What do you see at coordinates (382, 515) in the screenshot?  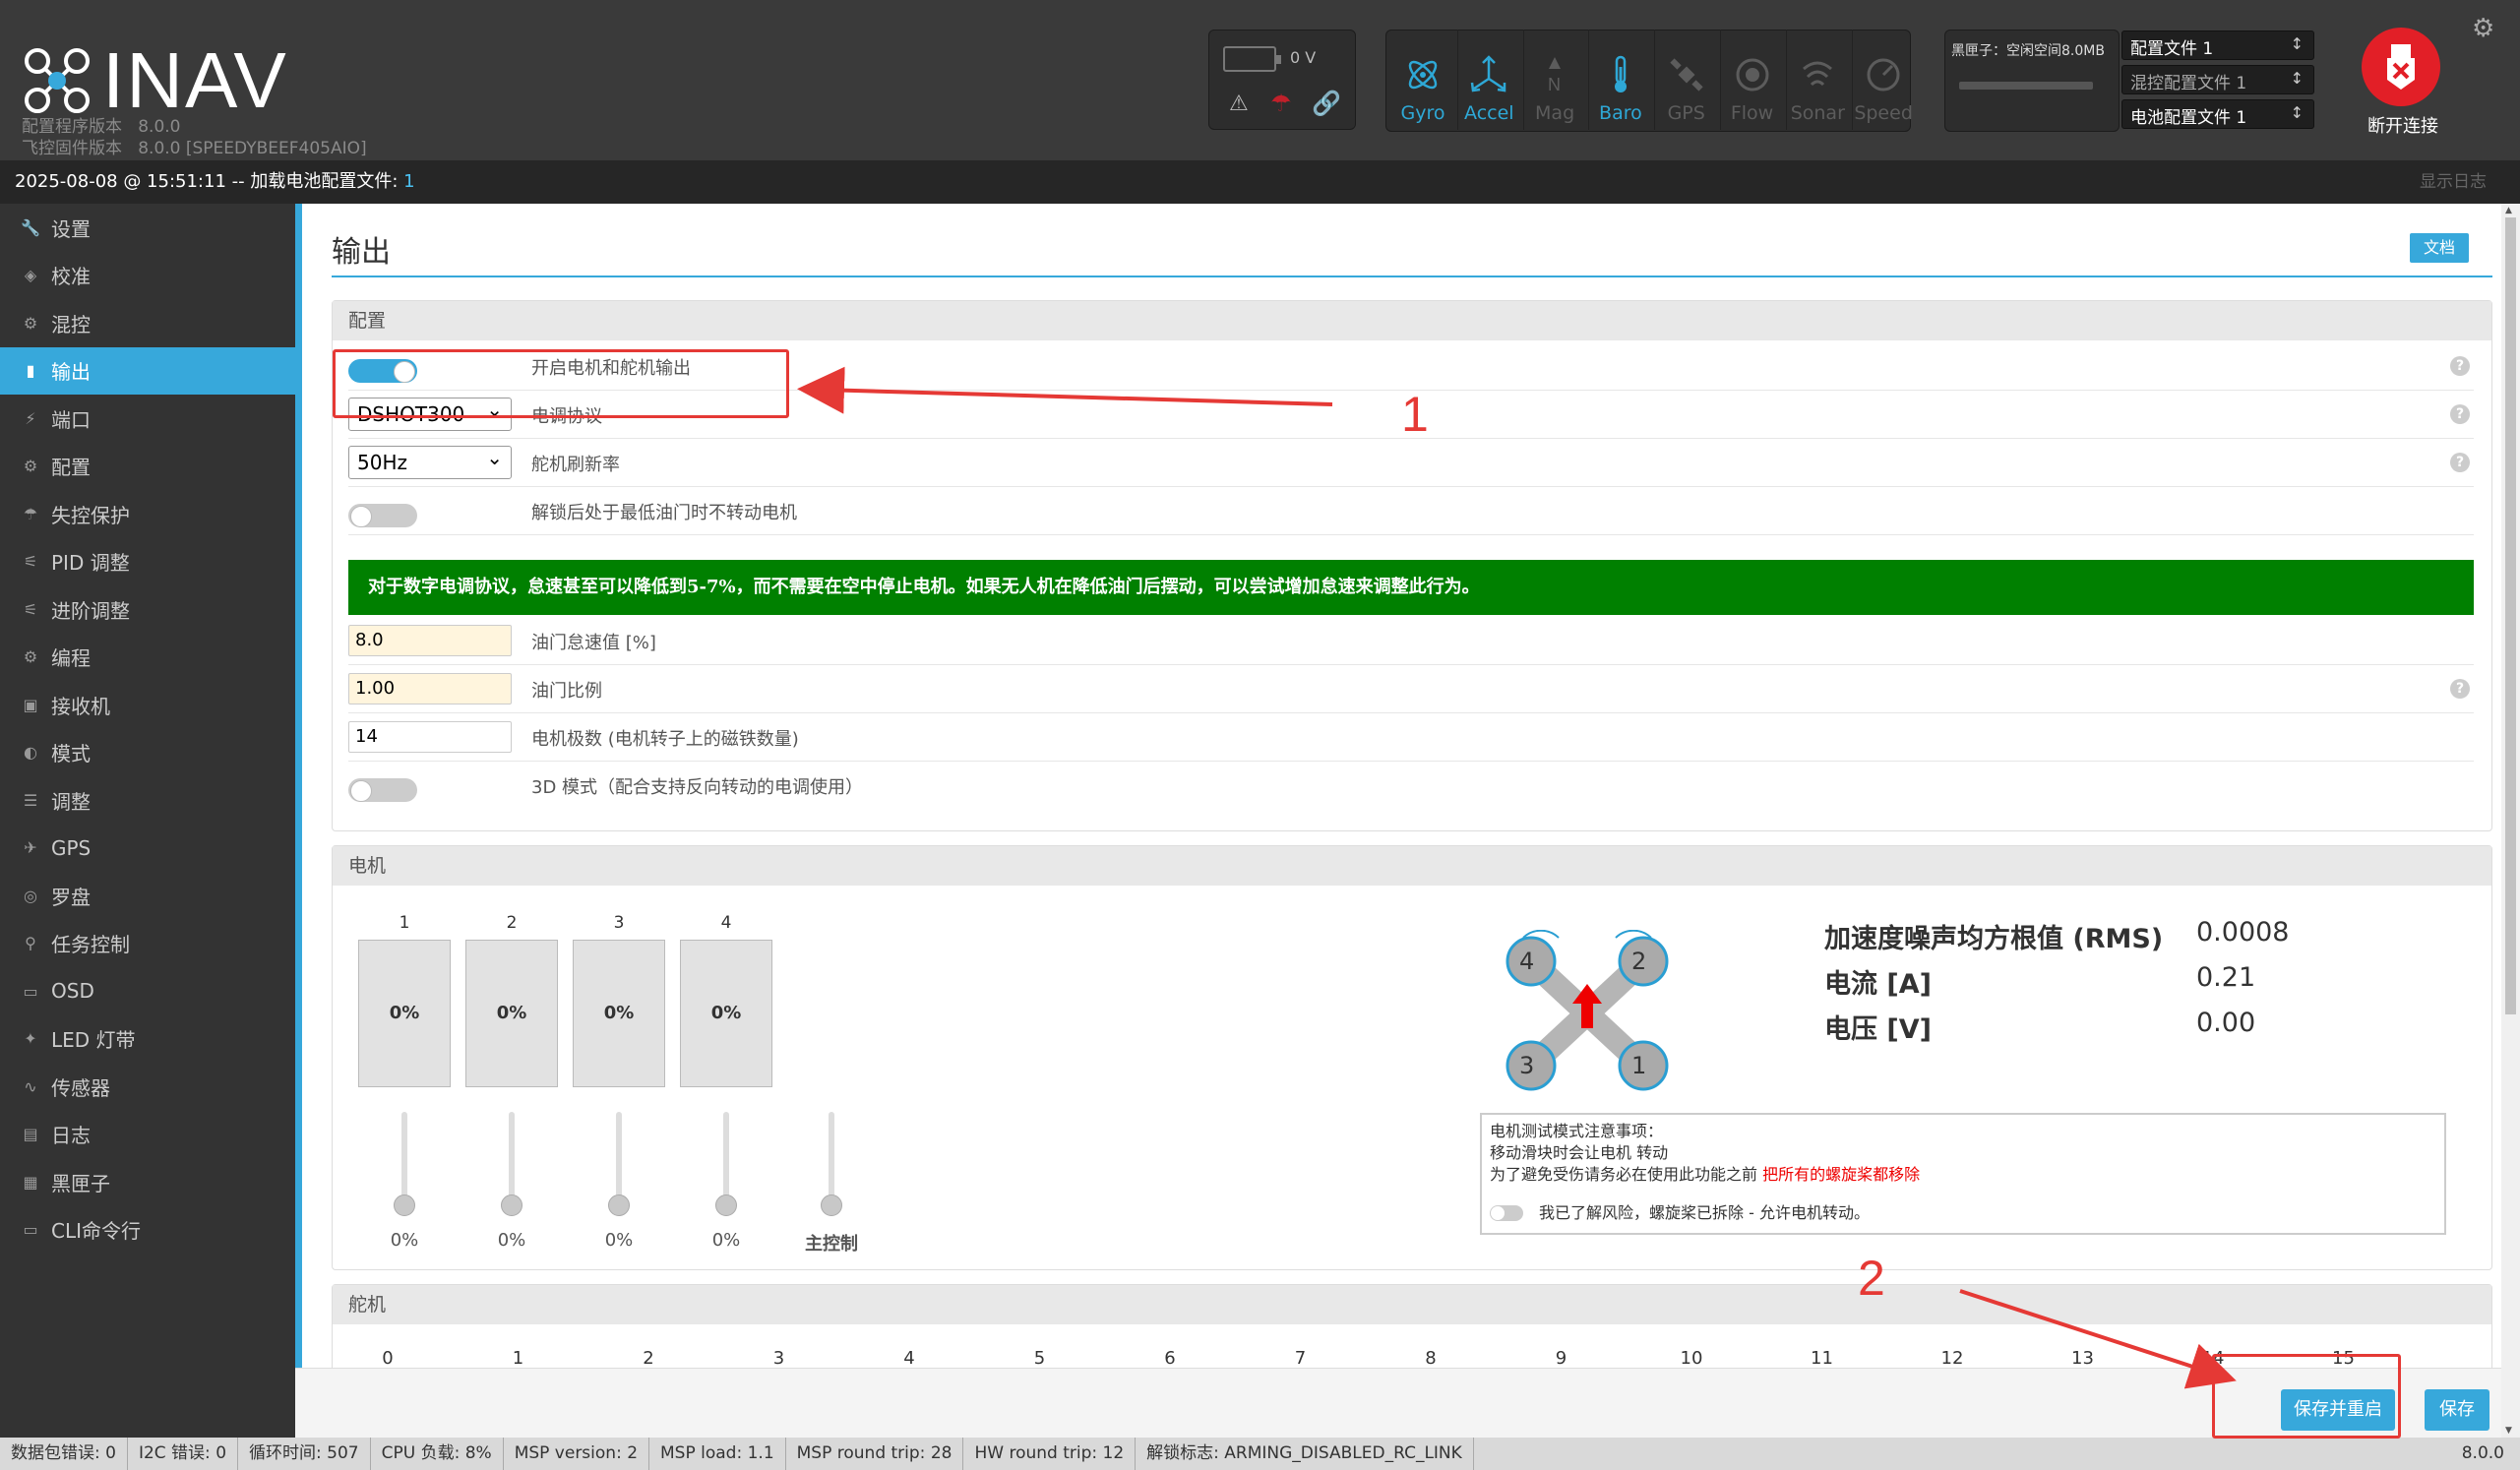 I see `motor-stop-toggle` at bounding box center [382, 515].